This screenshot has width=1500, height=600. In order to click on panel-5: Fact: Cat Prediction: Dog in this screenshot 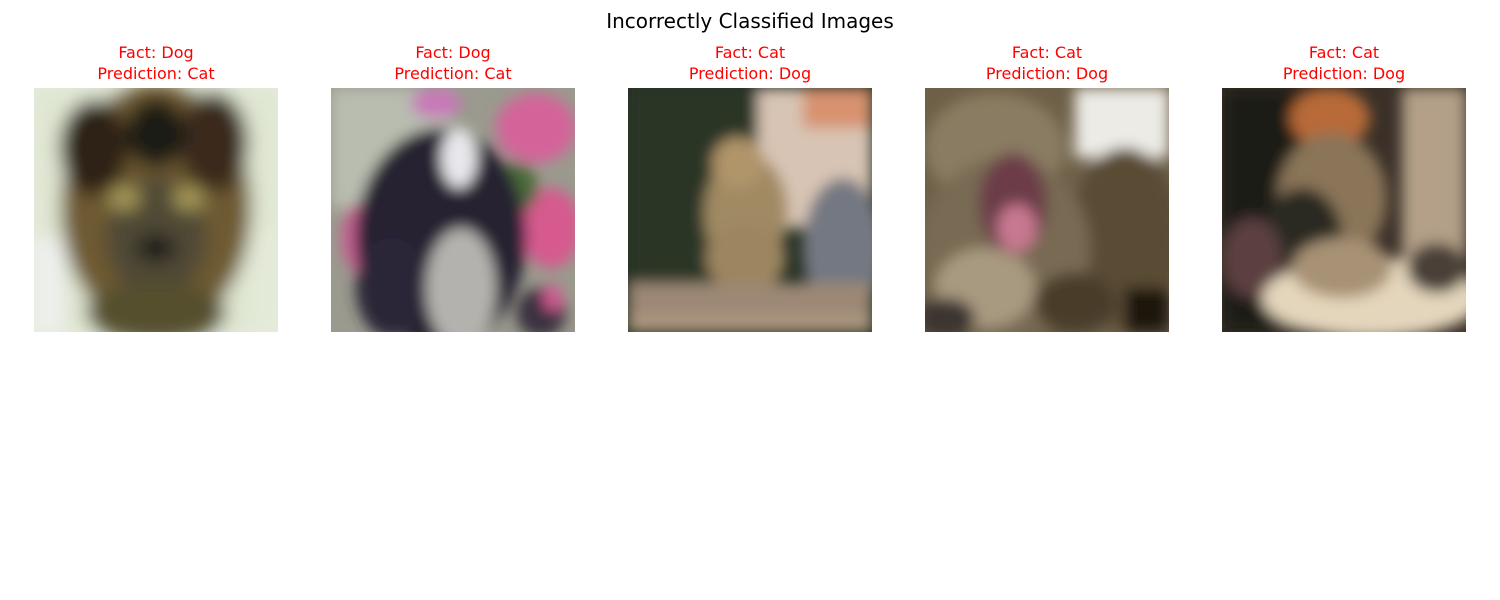, I will do `click(1344, 187)`.